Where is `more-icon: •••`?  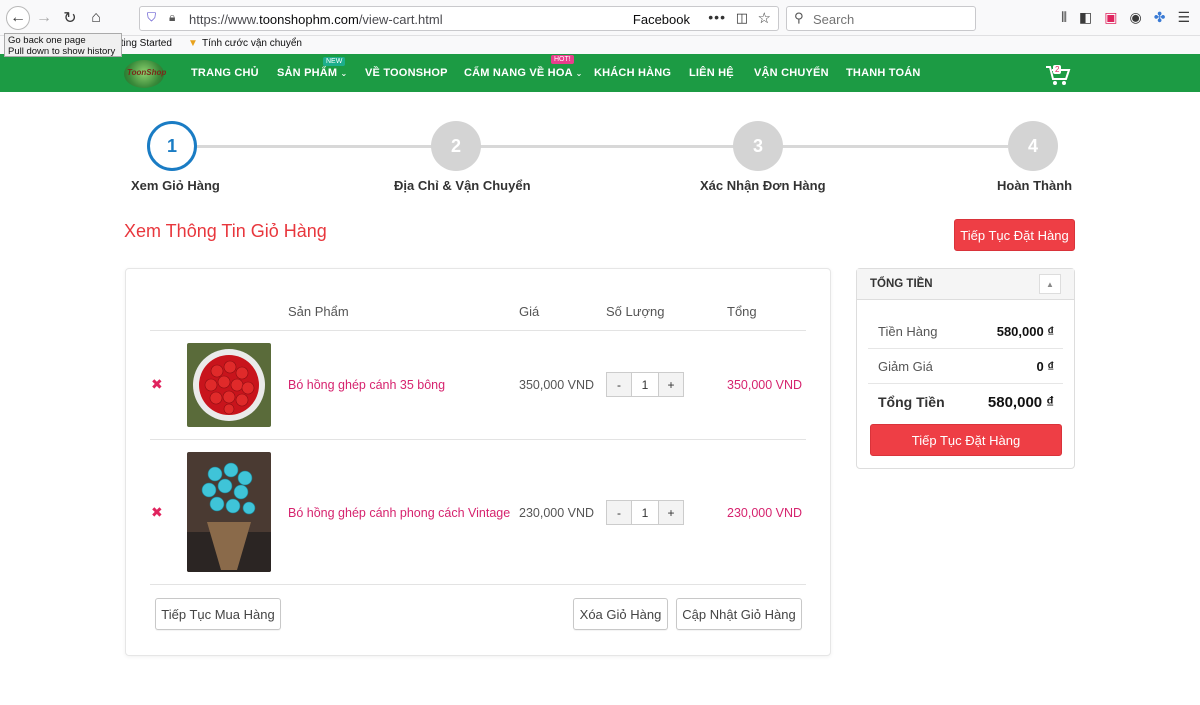 more-icon: ••• is located at coordinates (717, 17).